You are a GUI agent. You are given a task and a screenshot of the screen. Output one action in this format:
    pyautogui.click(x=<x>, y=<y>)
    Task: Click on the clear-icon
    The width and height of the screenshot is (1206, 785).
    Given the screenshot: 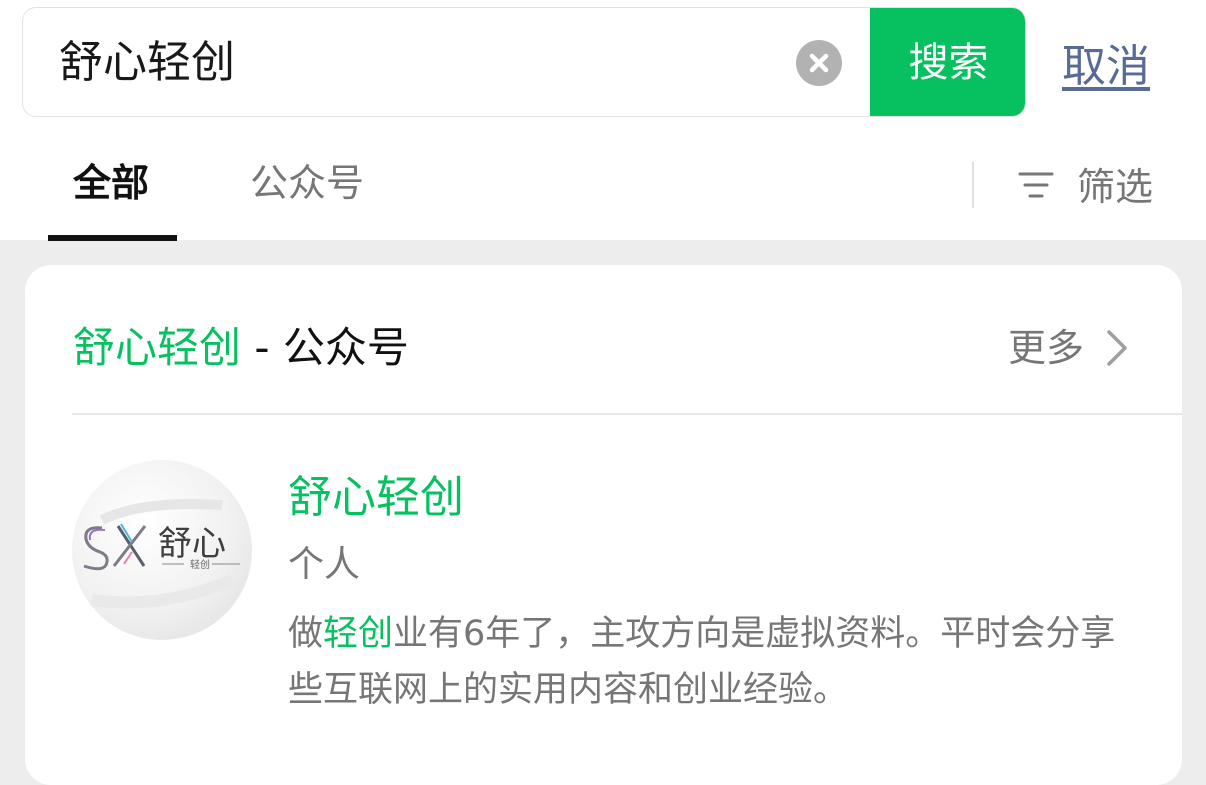 What is the action you would take?
    pyautogui.click(x=819, y=63)
    